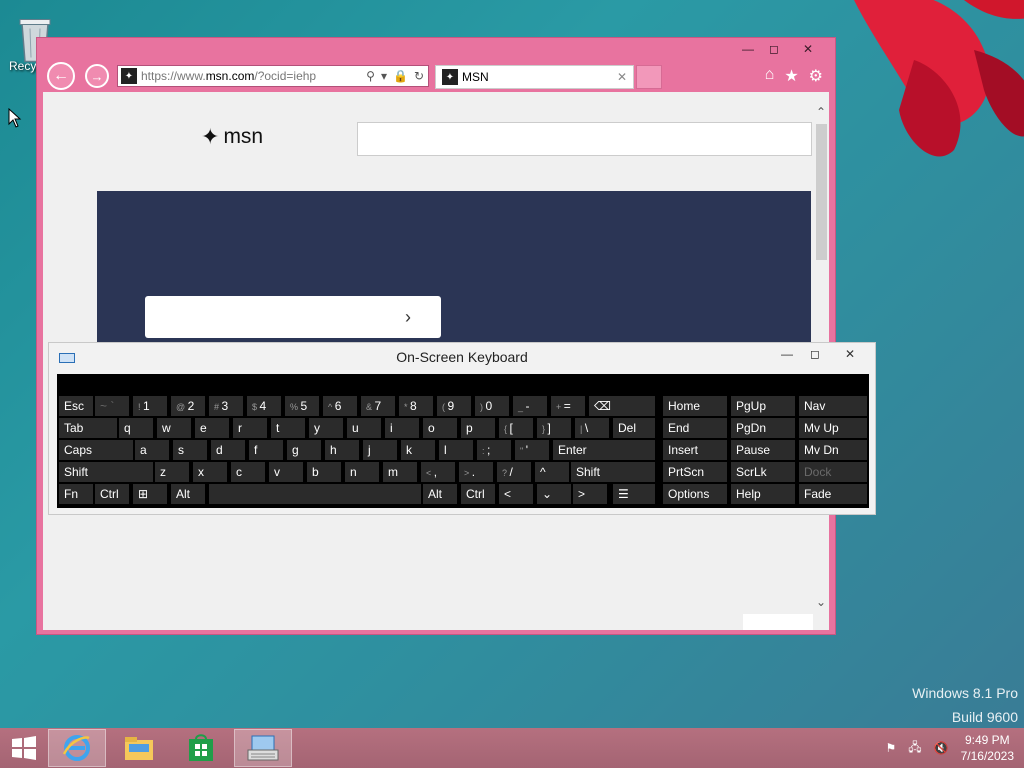 Image resolution: width=1024 pixels, height=768 pixels. I want to click on key-left: <, so click(516, 494).